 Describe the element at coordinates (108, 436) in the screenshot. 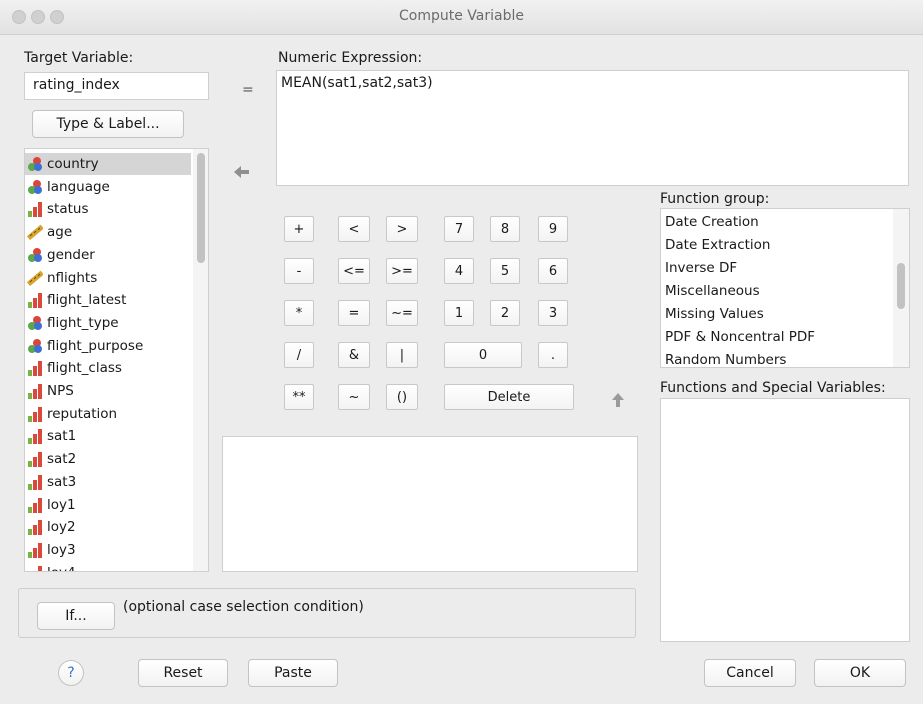

I see `variable-list-item: sat1` at that location.